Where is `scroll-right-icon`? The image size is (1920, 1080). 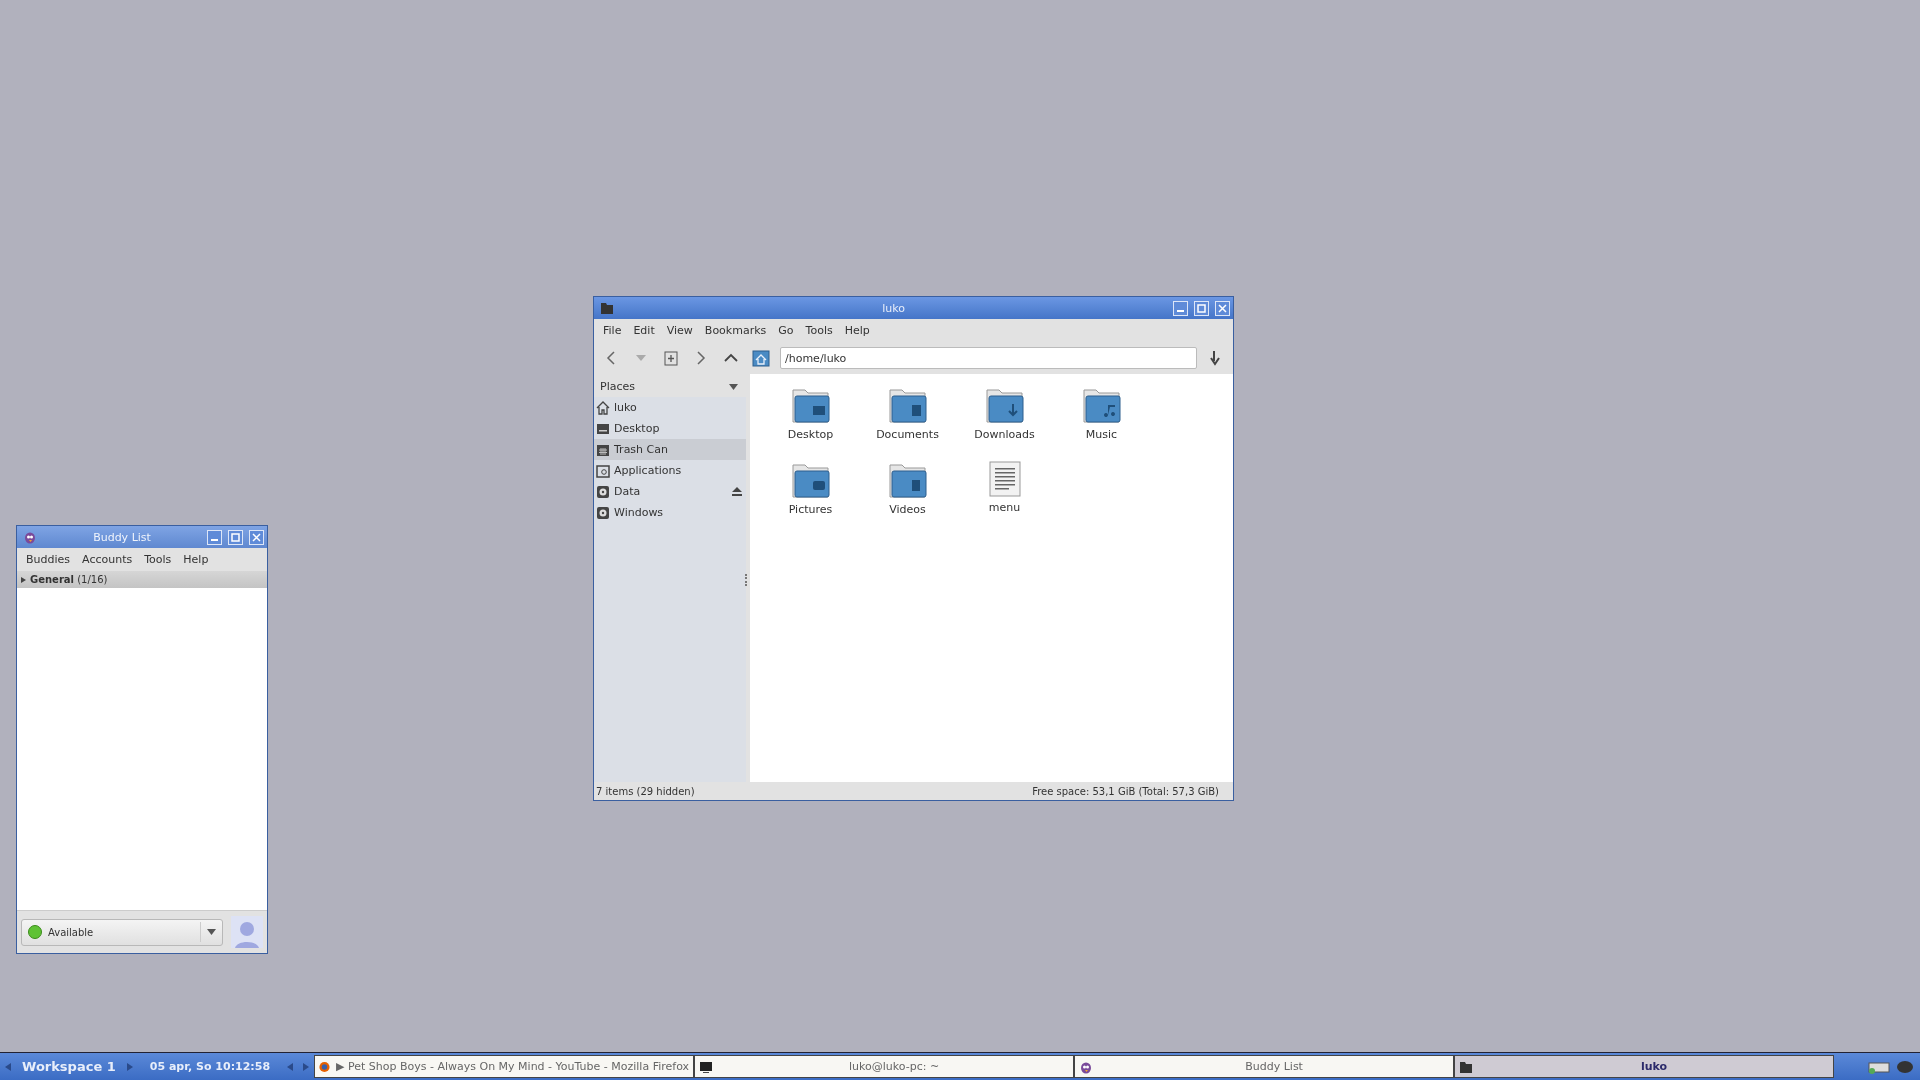
scroll-right-icon is located at coordinates (306, 1066).